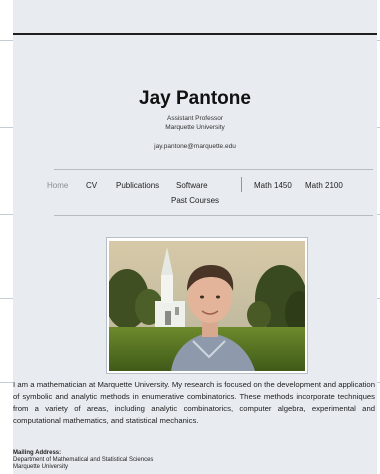 The image size is (380, 474). I want to click on profile-photo-icon, so click(207, 306).